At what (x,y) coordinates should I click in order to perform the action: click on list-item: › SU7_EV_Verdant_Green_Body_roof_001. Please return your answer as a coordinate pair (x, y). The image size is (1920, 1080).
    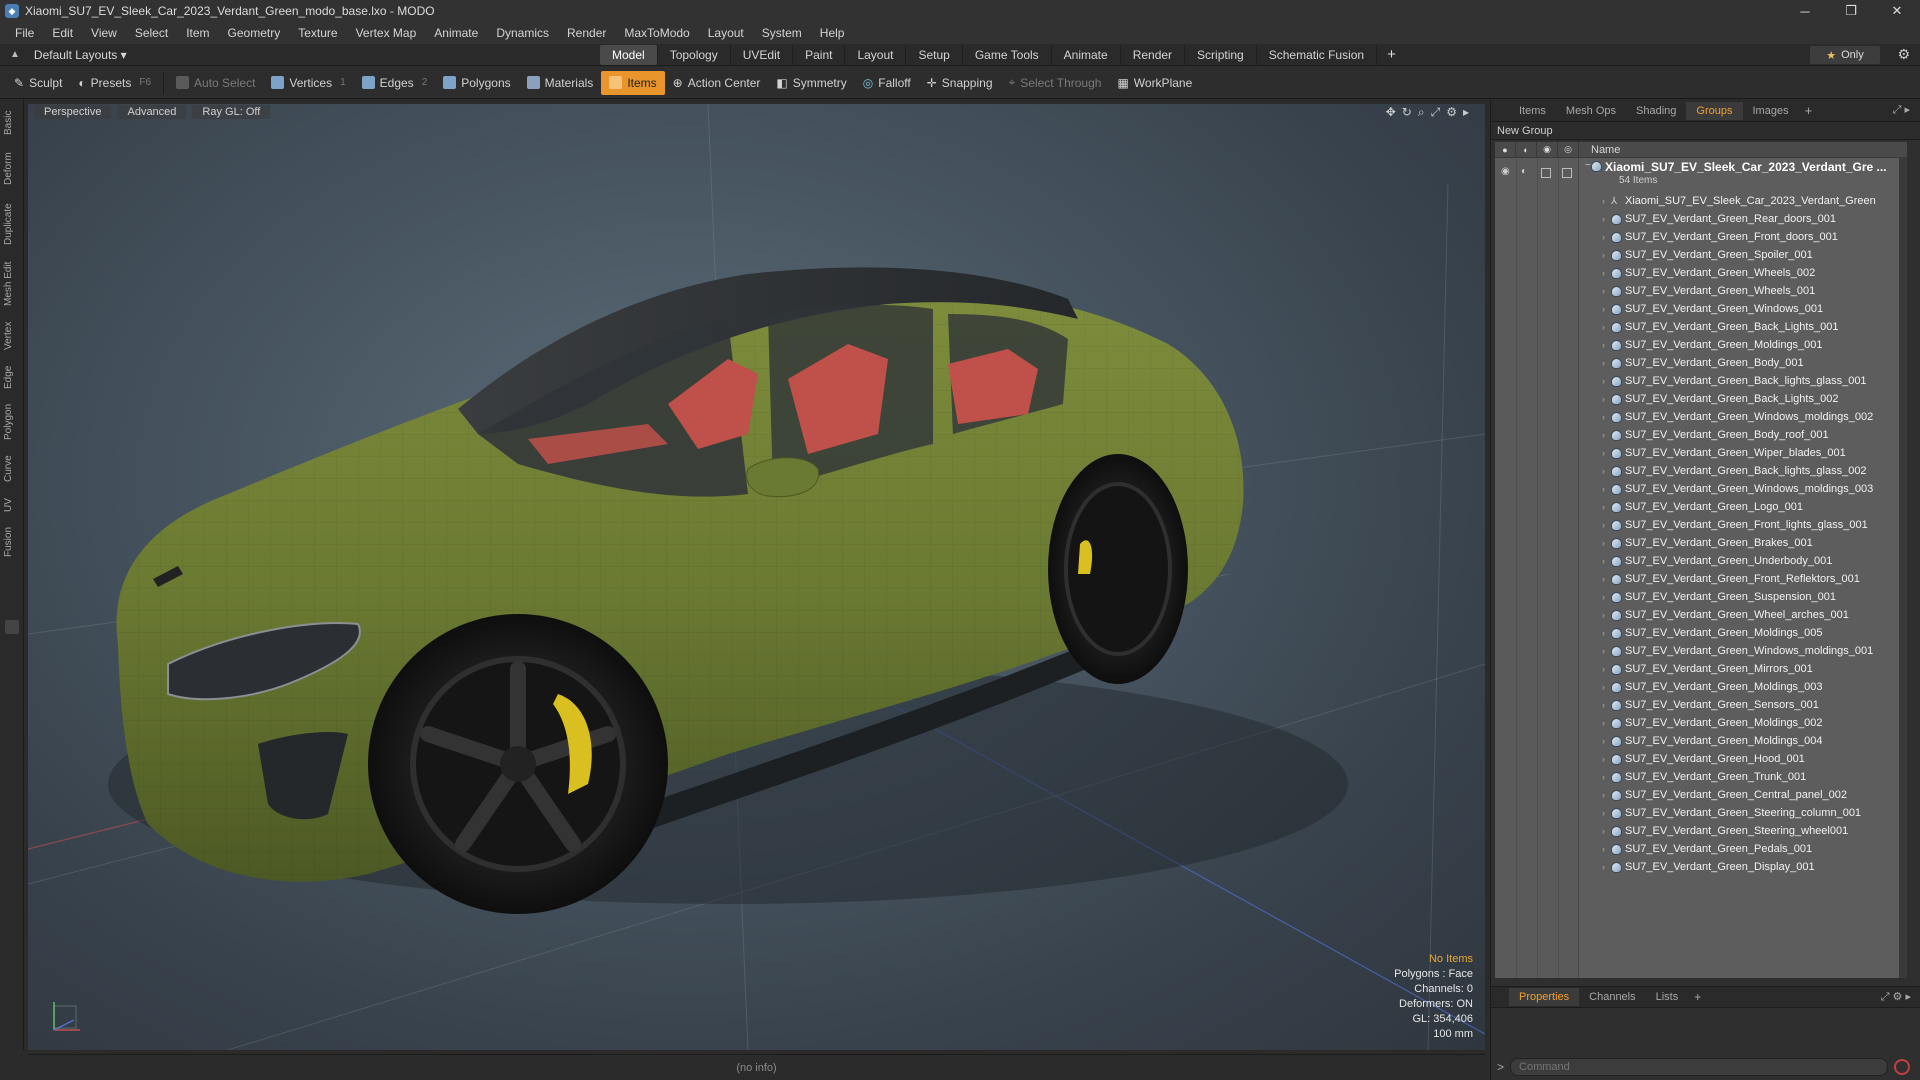
    Looking at the image, I should click on (1743, 435).